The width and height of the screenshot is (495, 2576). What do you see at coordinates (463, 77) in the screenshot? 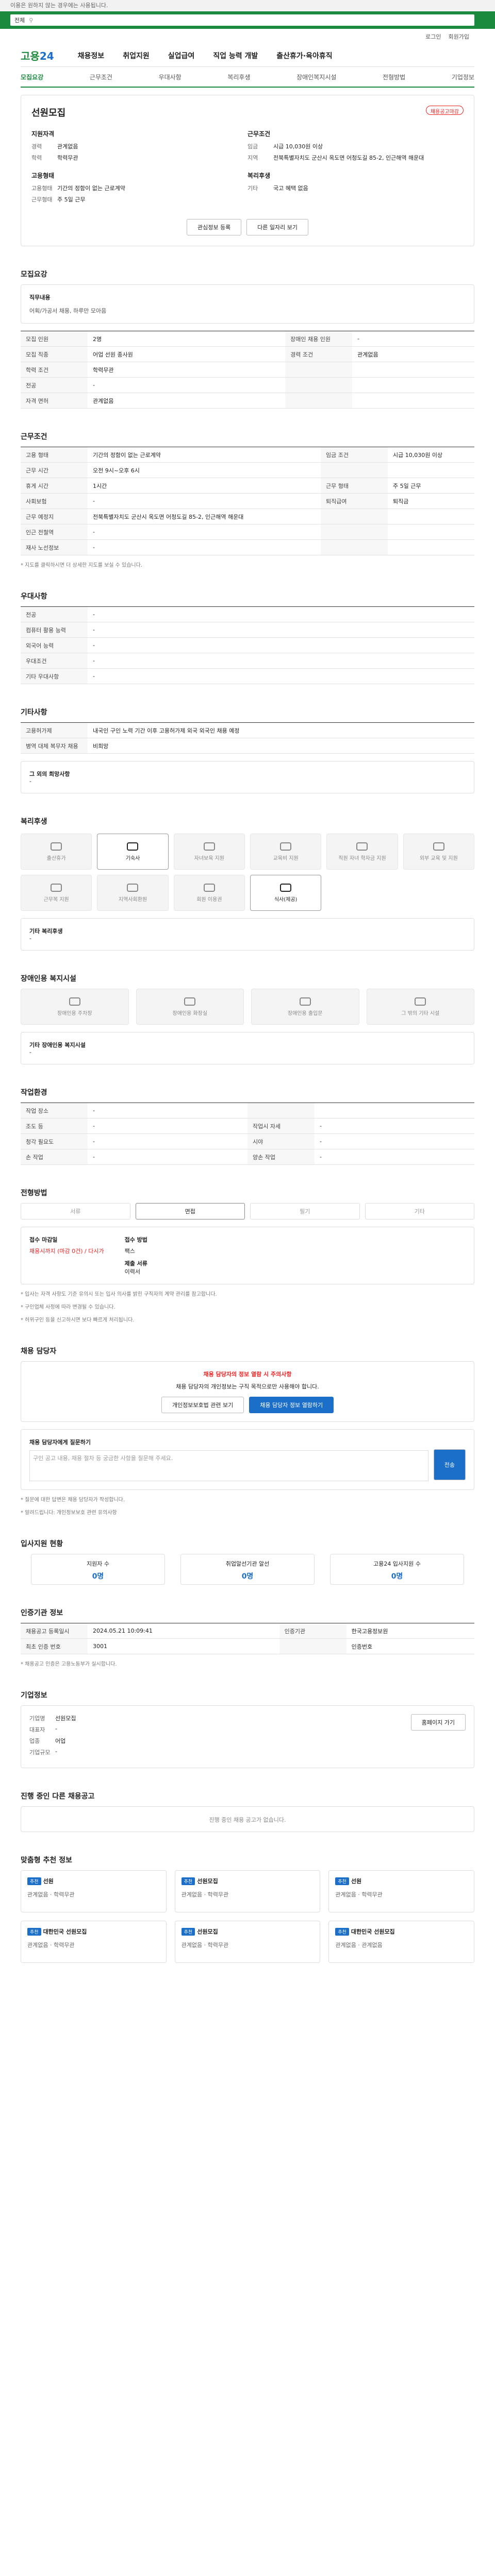
I see `tab-company: 기업정보` at bounding box center [463, 77].